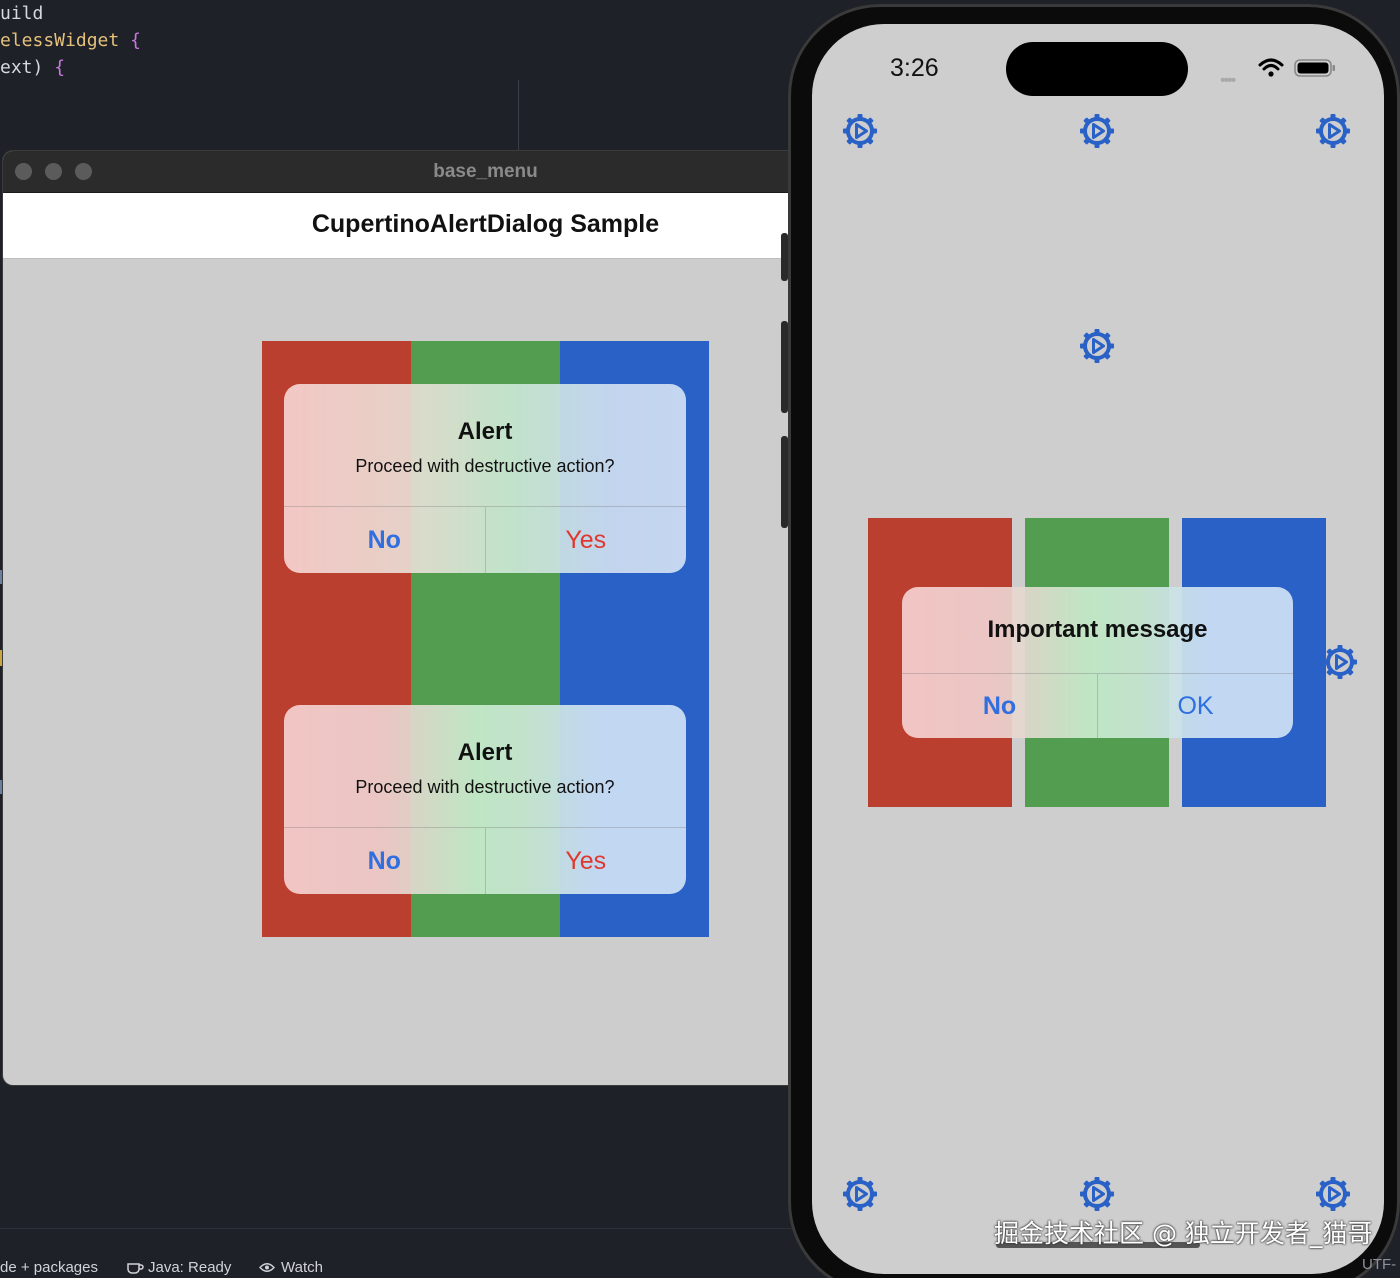 This screenshot has width=1400, height=1278. I want to click on page-title: CupertinoAlertDialog Sample, so click(485, 224).